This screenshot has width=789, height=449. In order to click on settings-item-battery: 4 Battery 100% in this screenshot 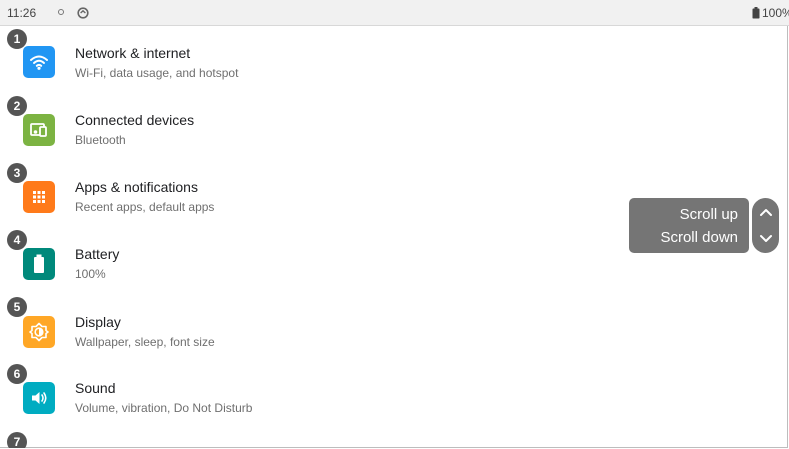, I will do `click(300, 260)`.